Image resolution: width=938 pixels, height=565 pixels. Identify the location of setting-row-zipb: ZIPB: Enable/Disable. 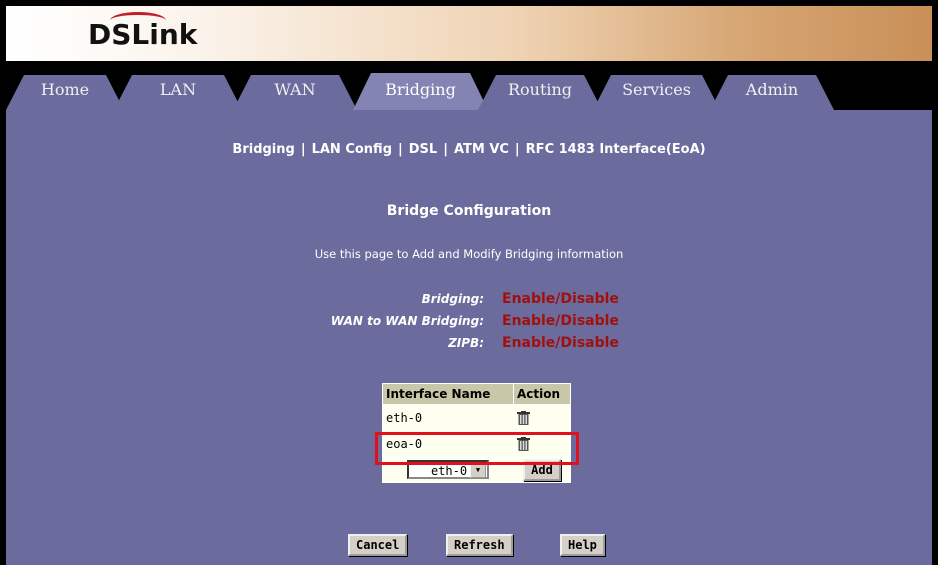
(469, 343).